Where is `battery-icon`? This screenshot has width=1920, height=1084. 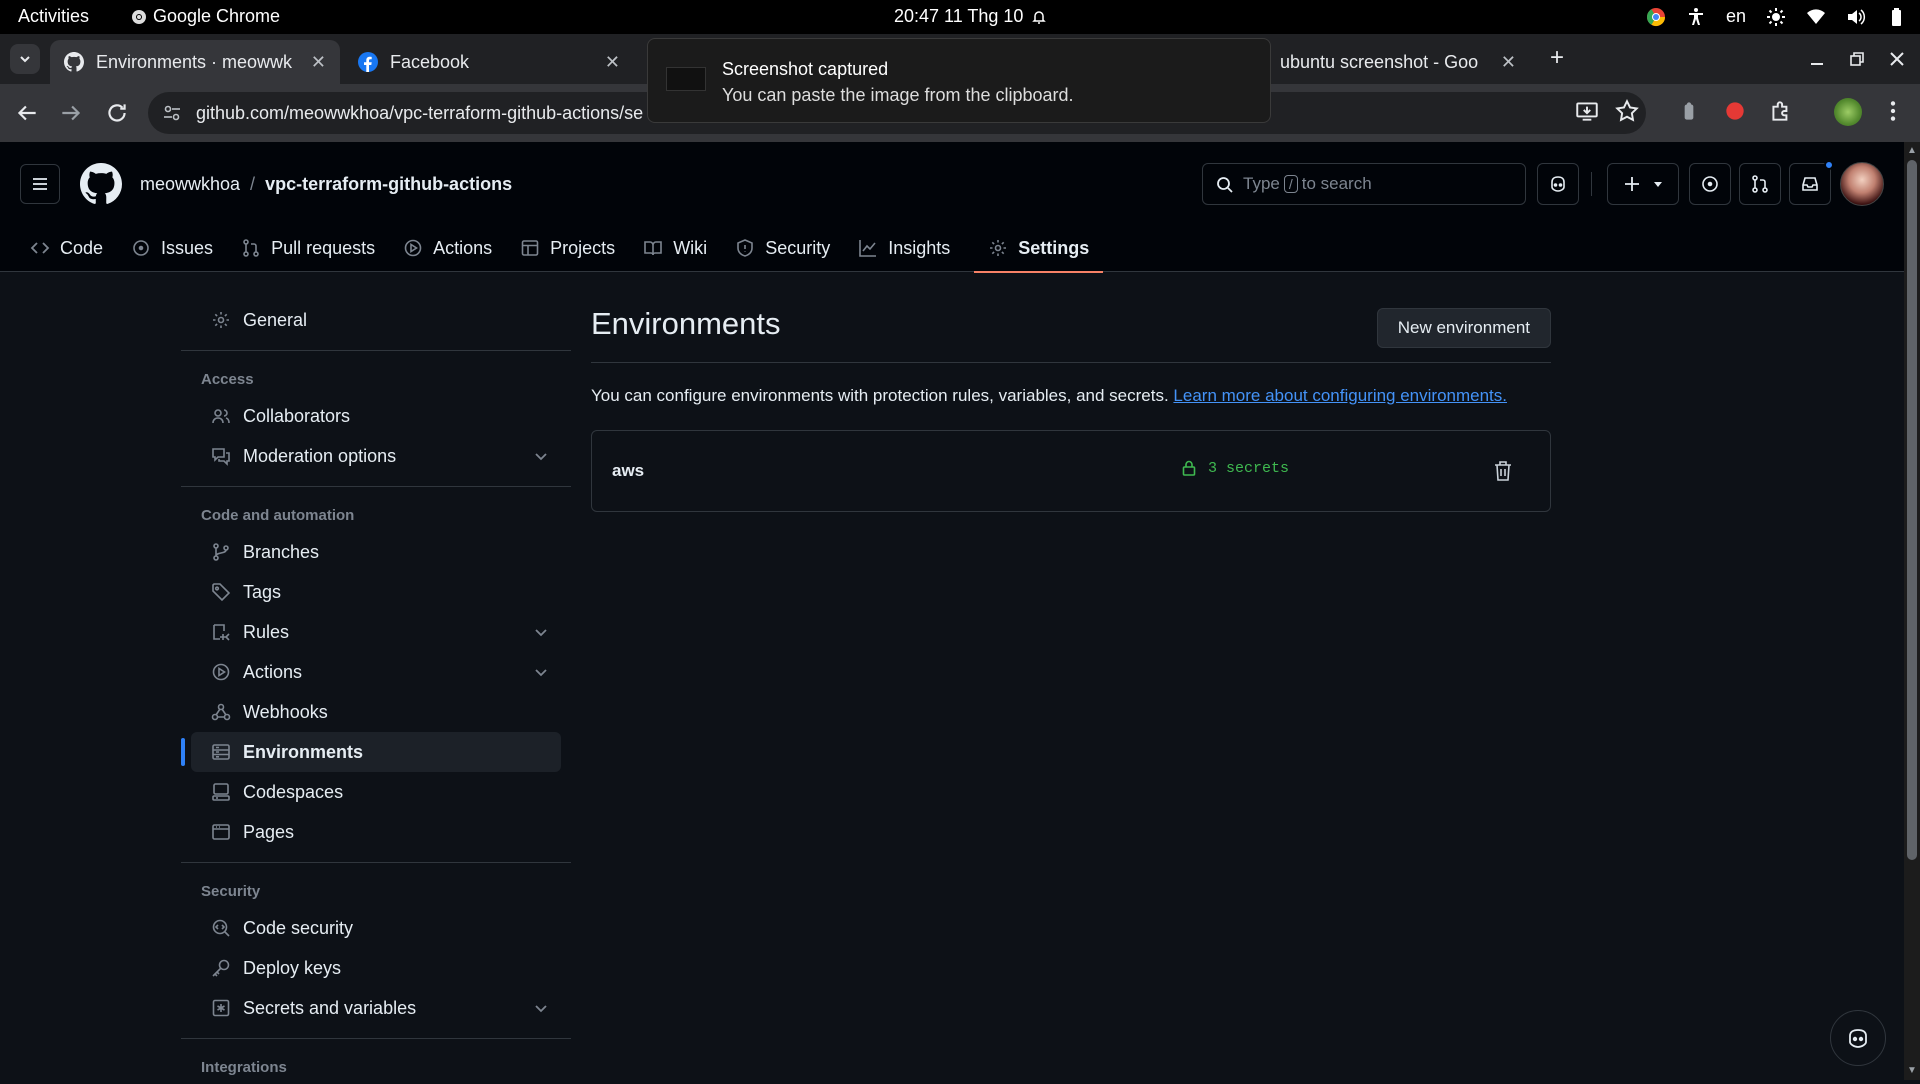
battery-icon is located at coordinates (1896, 17).